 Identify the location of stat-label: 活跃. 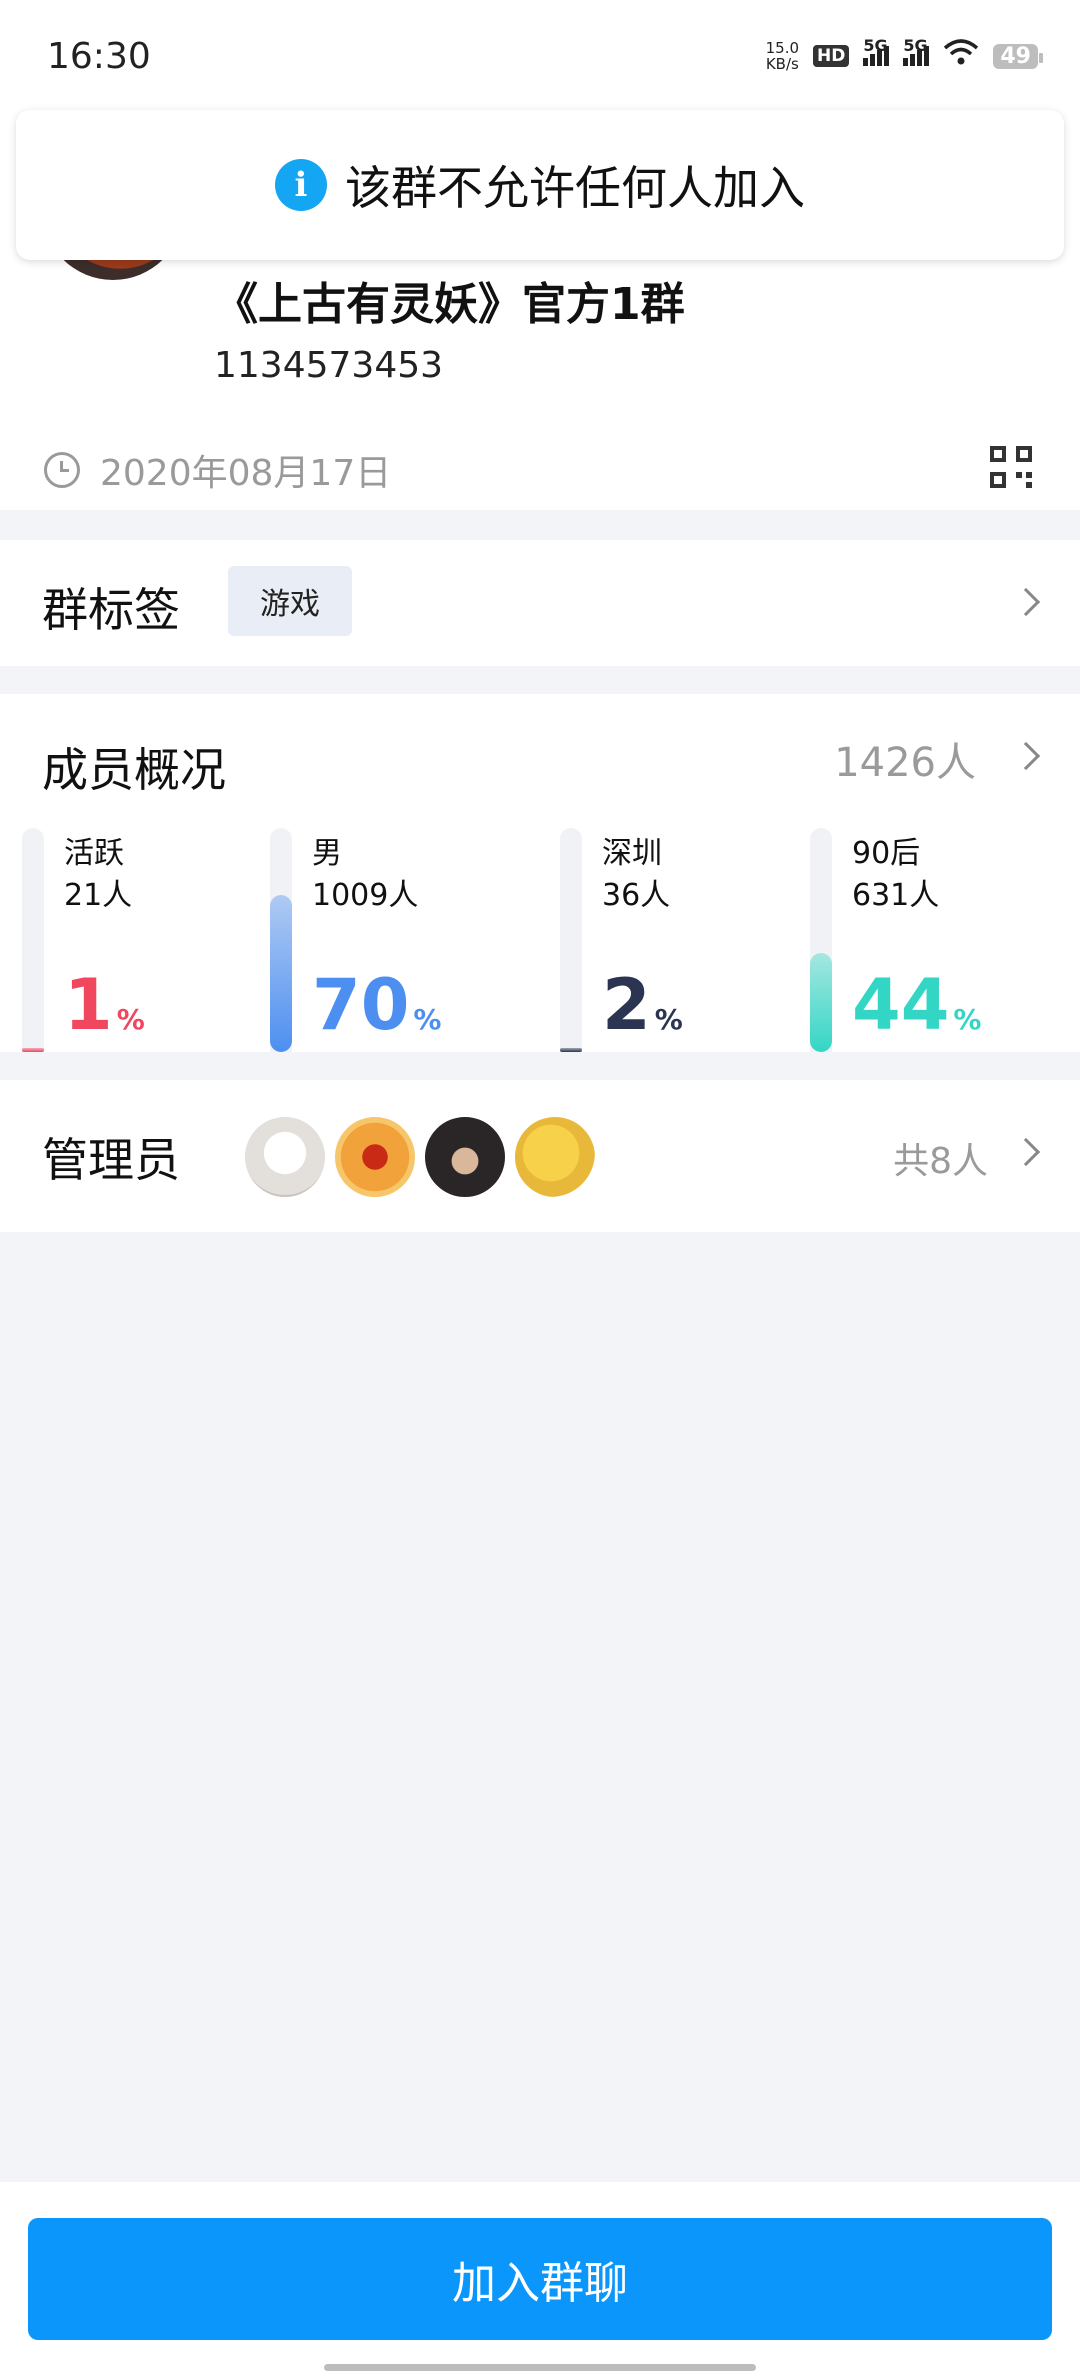
(94, 853).